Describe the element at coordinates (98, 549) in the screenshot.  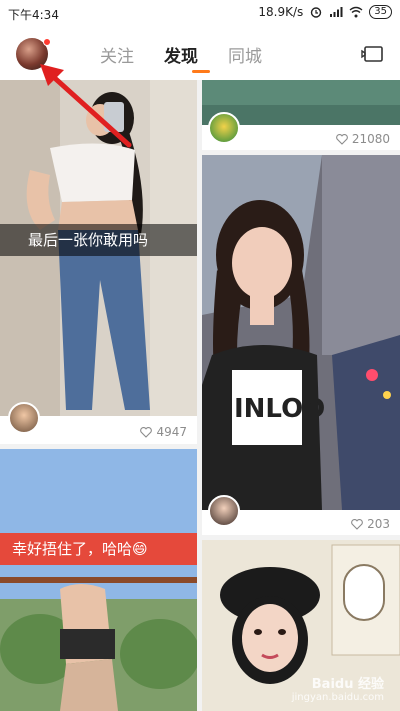
I see `video-caption: 幸好捂住了，哈哈😄` at that location.